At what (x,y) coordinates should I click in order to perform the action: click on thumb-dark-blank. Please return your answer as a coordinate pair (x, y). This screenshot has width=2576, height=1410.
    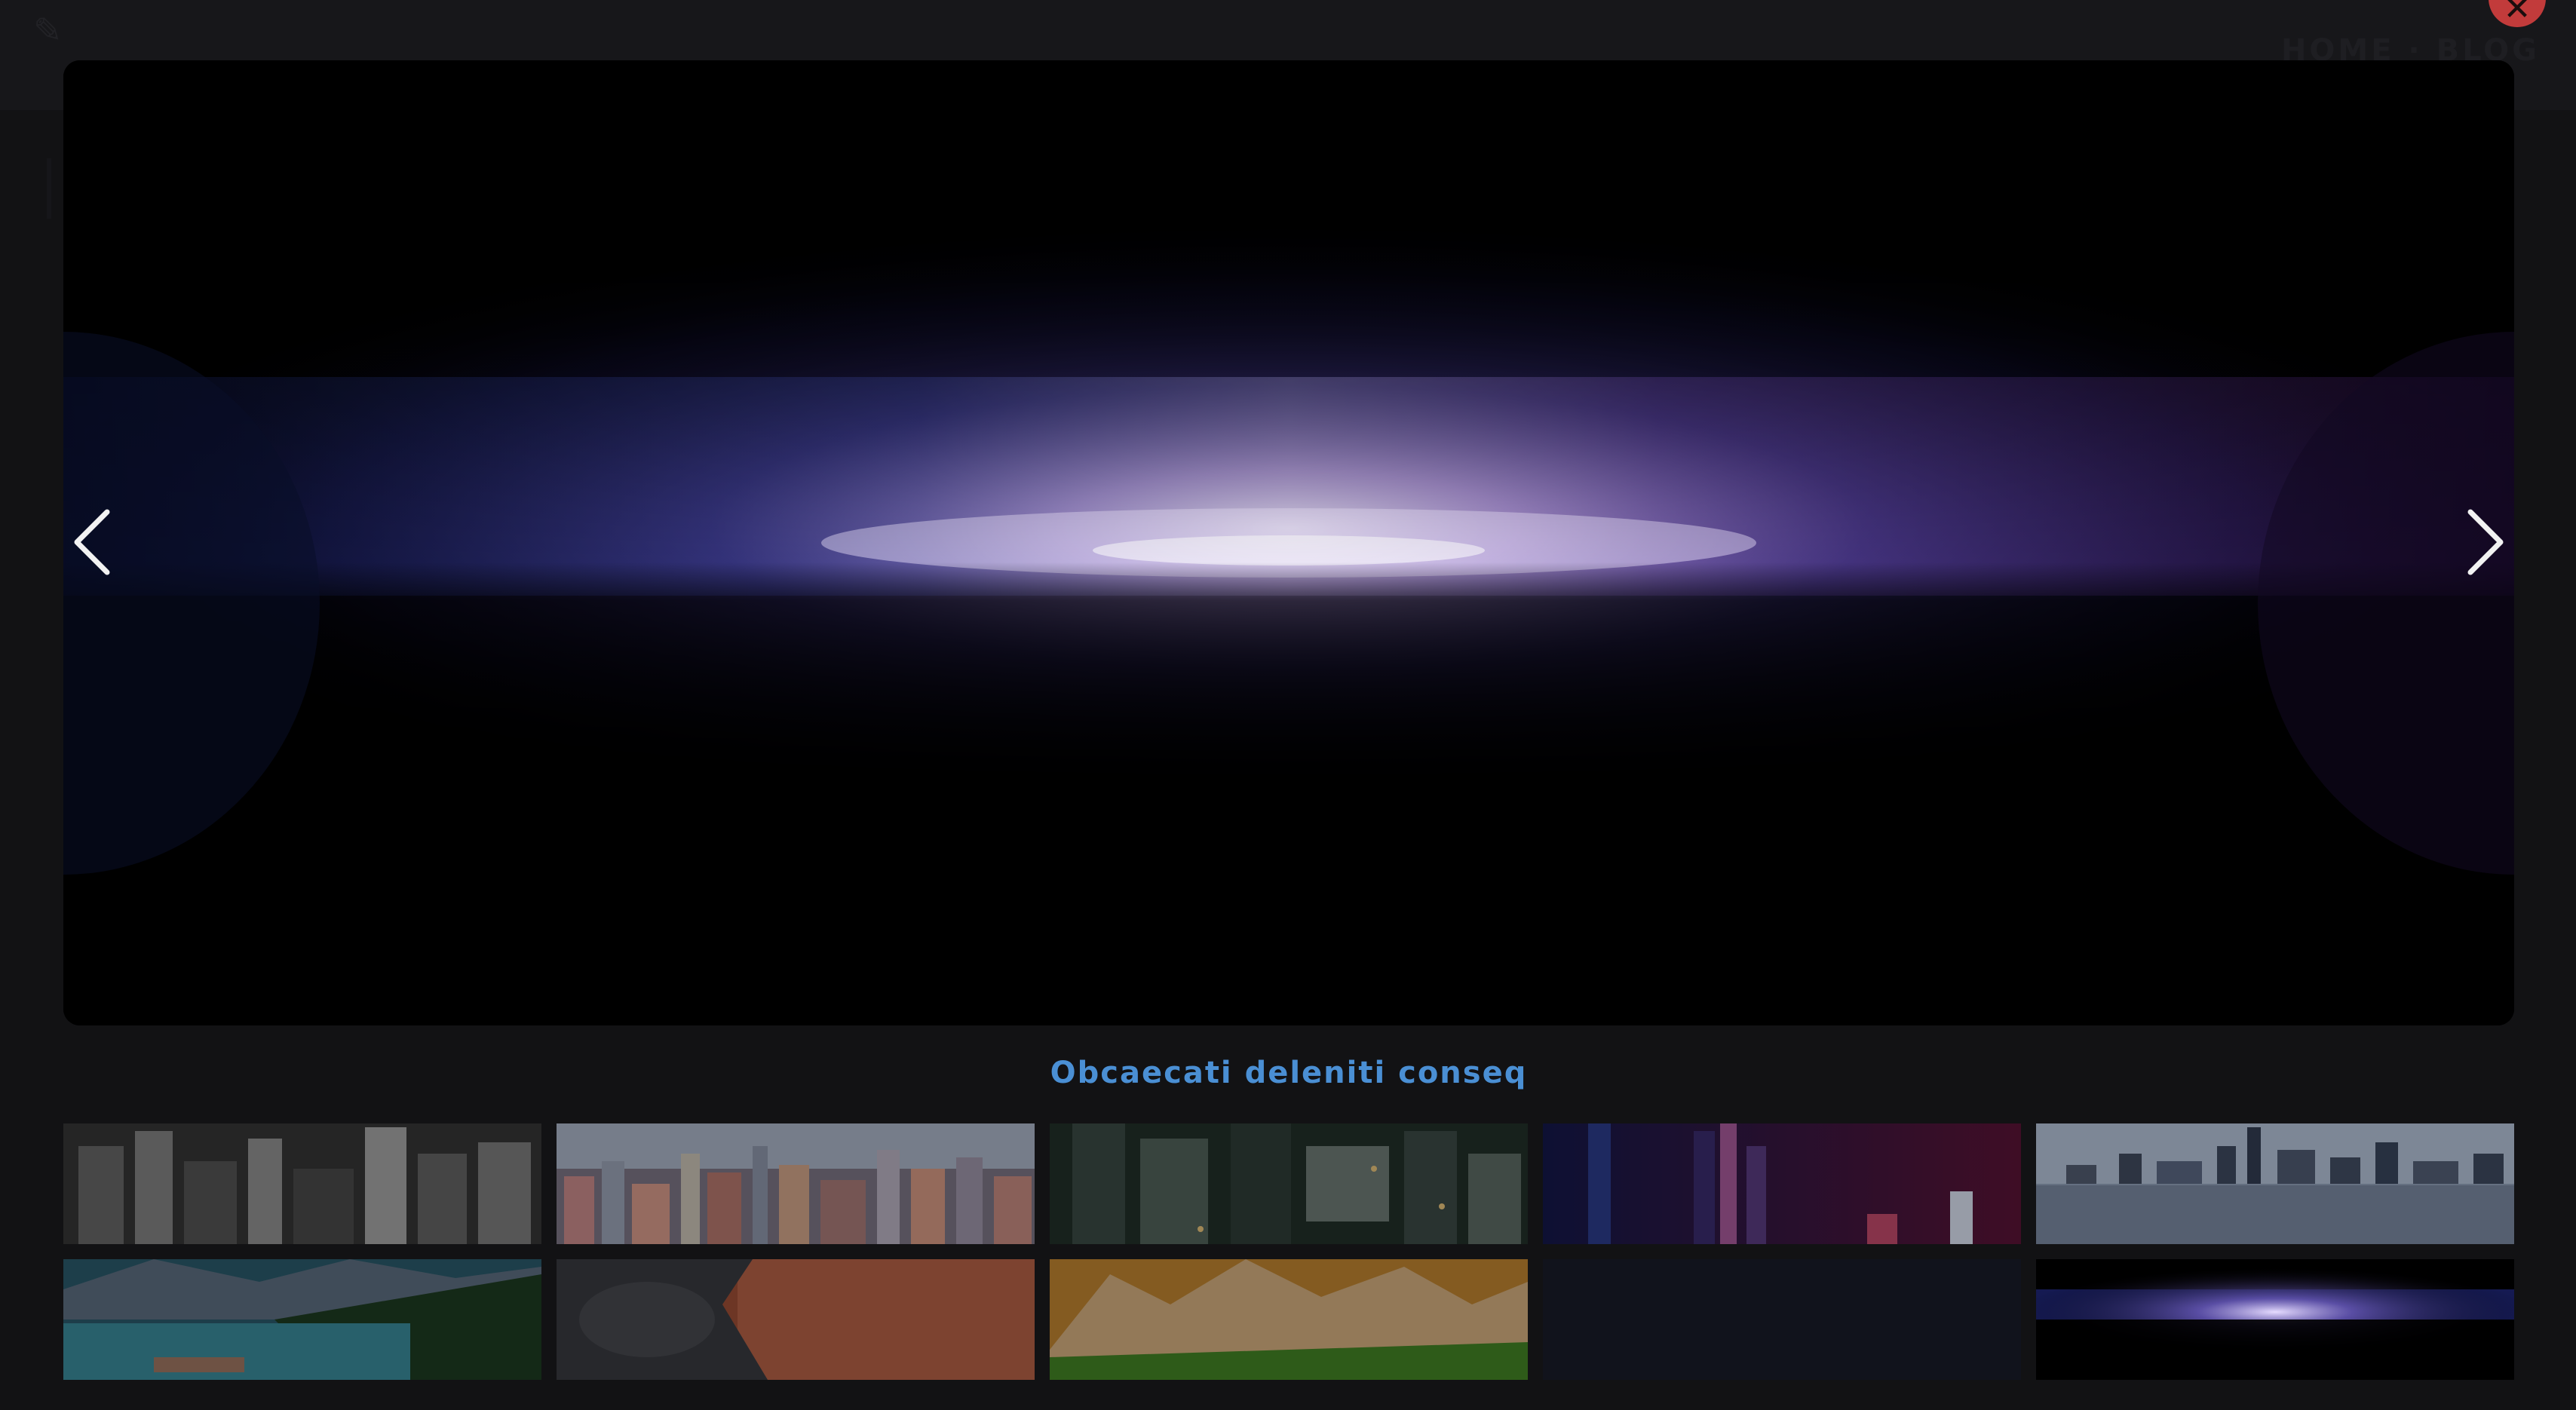
    Looking at the image, I should click on (1782, 1319).